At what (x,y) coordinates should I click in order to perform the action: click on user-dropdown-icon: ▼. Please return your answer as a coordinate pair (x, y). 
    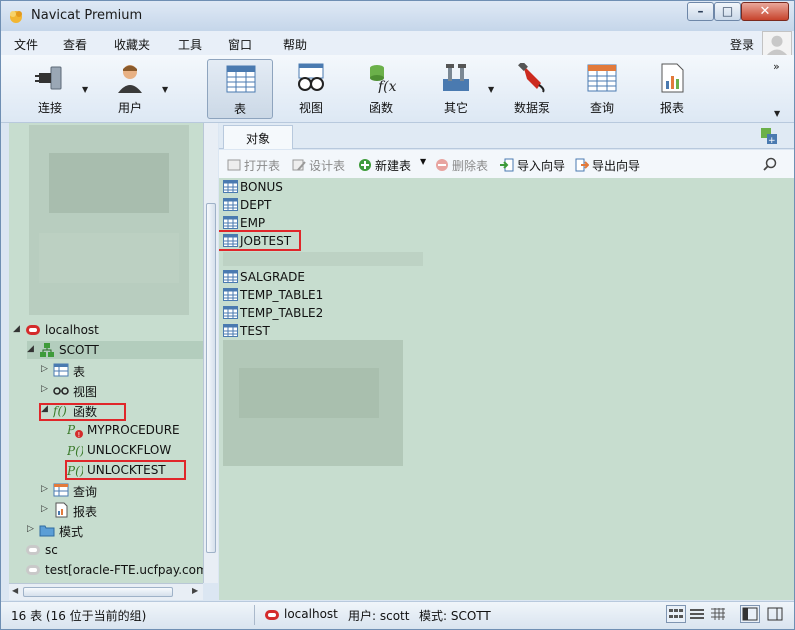
    Looking at the image, I should click on (165, 89).